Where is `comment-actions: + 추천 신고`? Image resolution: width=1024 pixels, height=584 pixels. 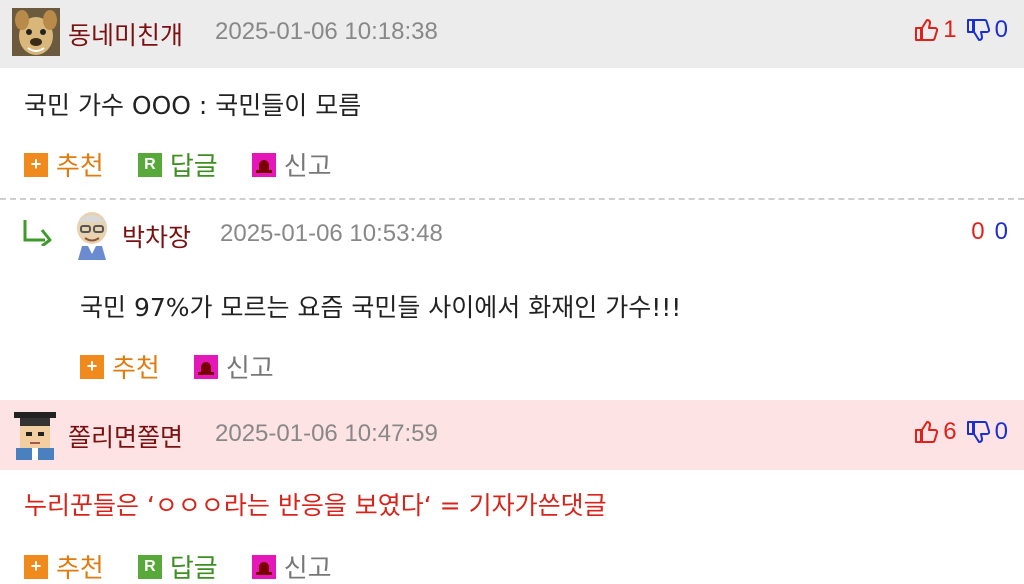 comment-actions: + 추천 신고 is located at coordinates (194, 366).